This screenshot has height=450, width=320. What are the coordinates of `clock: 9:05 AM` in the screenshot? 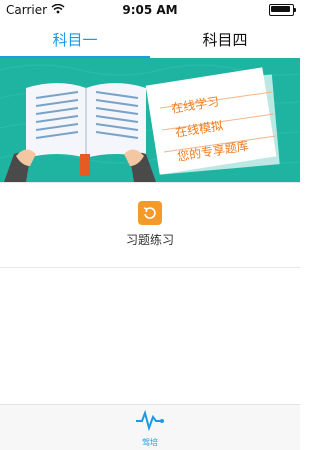 It's located at (150, 10).